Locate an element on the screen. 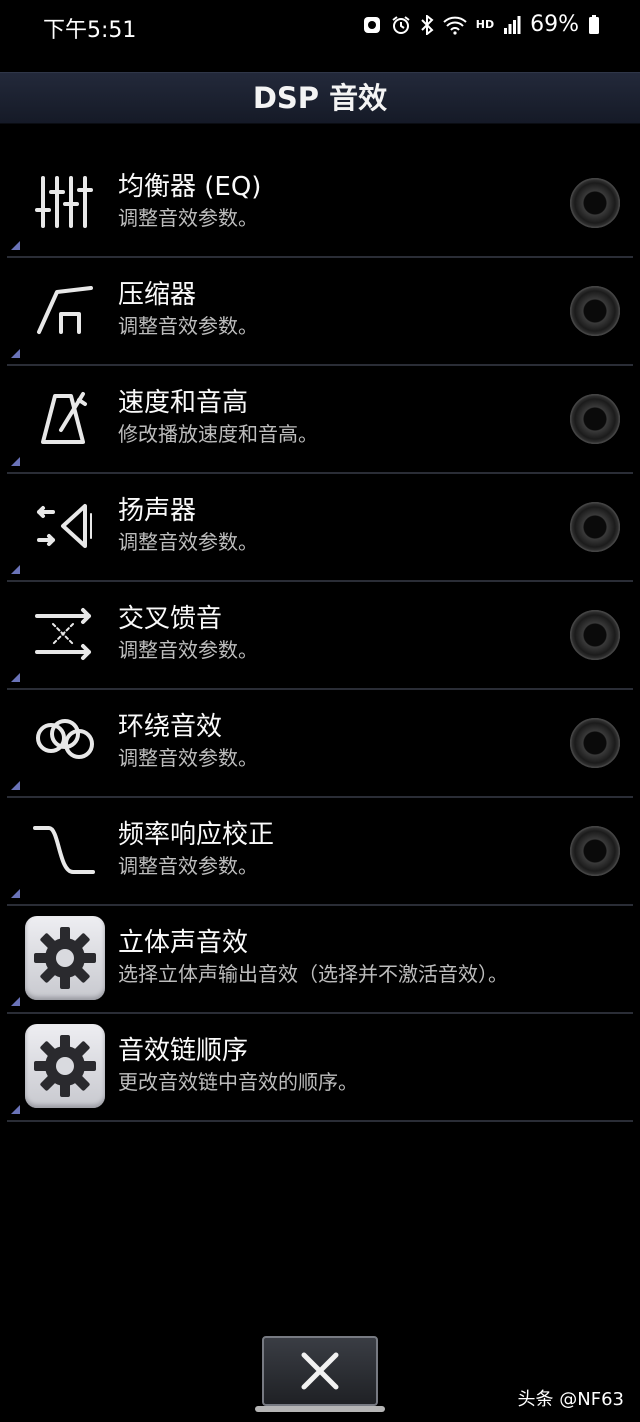 The image size is (640, 1422). item-title: 环绕音效 is located at coordinates (170, 727).